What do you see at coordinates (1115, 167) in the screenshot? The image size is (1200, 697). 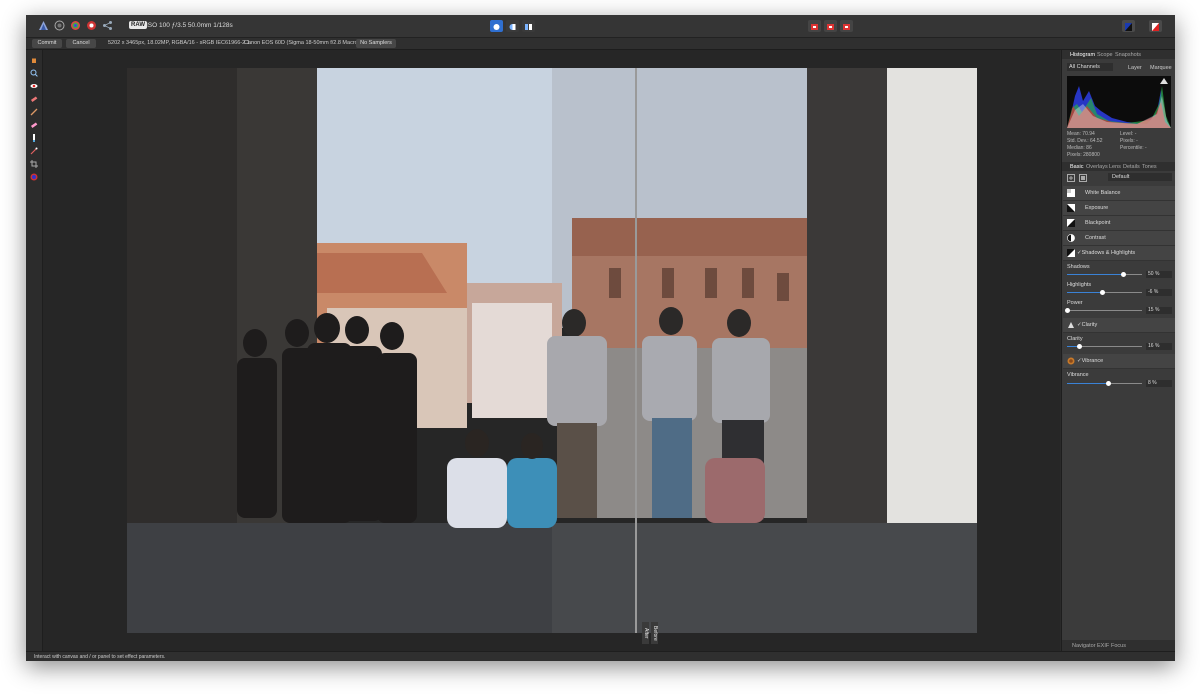 I see `tab-lens: Lens` at bounding box center [1115, 167].